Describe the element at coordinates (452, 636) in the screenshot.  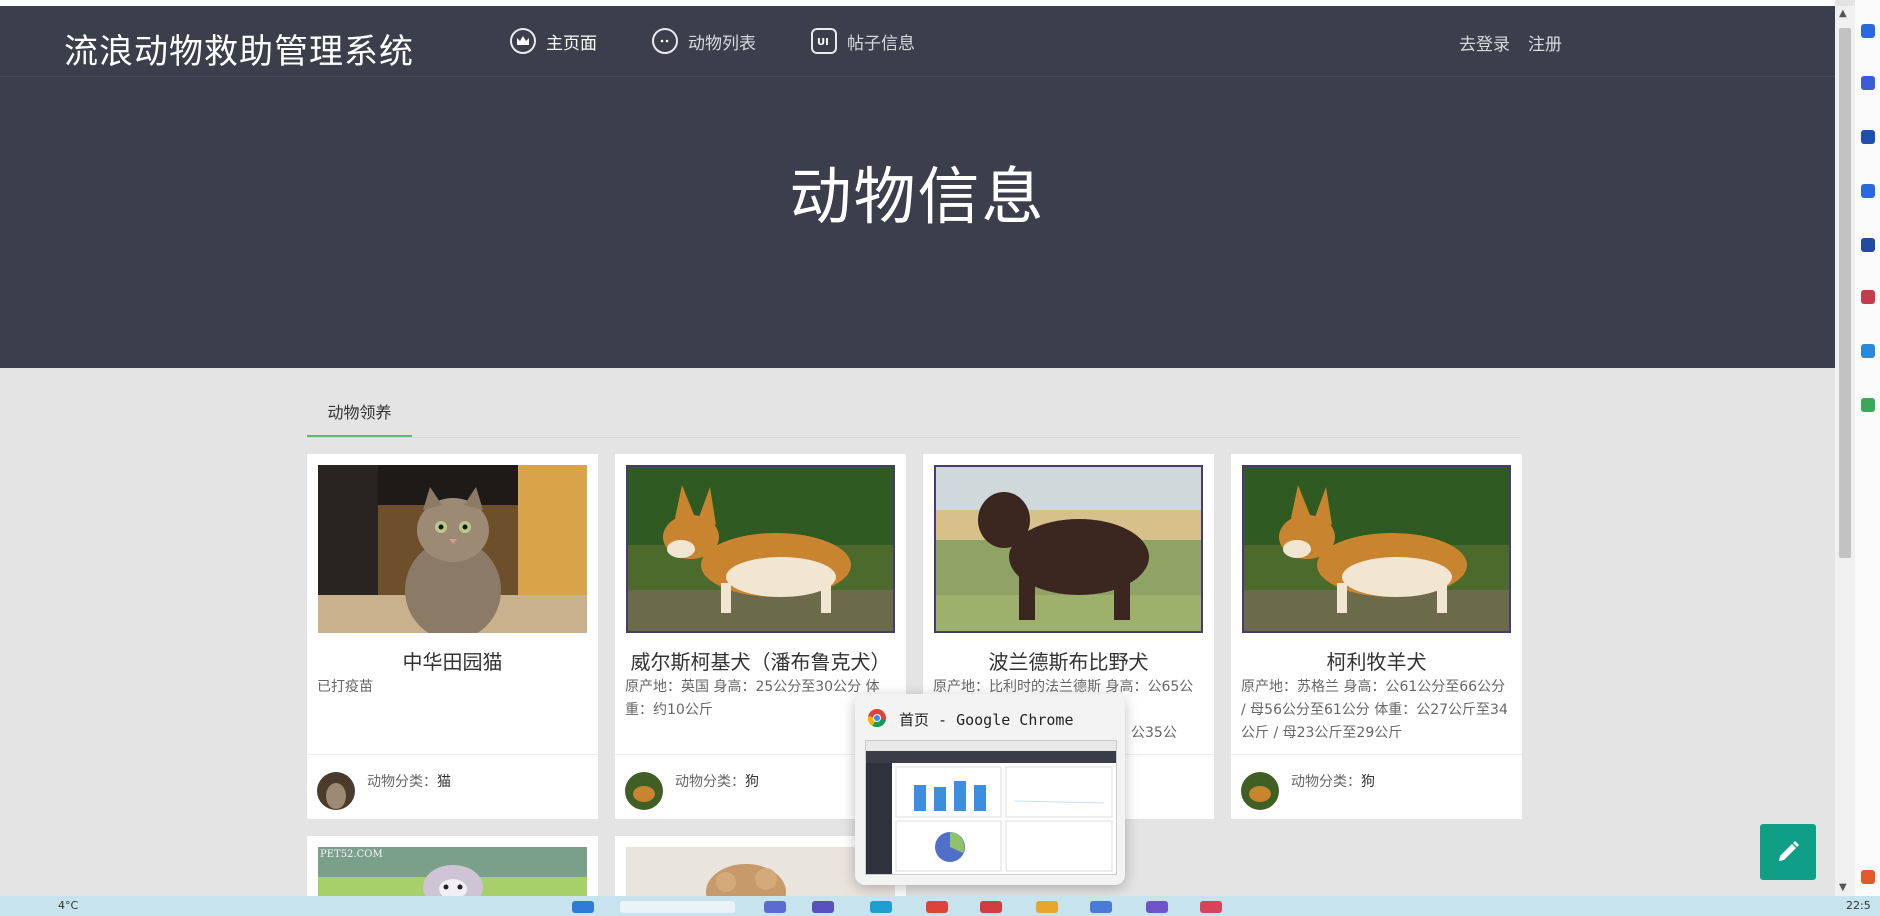
I see `animal-card: 中华田园猫 已打疫苗 动物分类：猫` at that location.